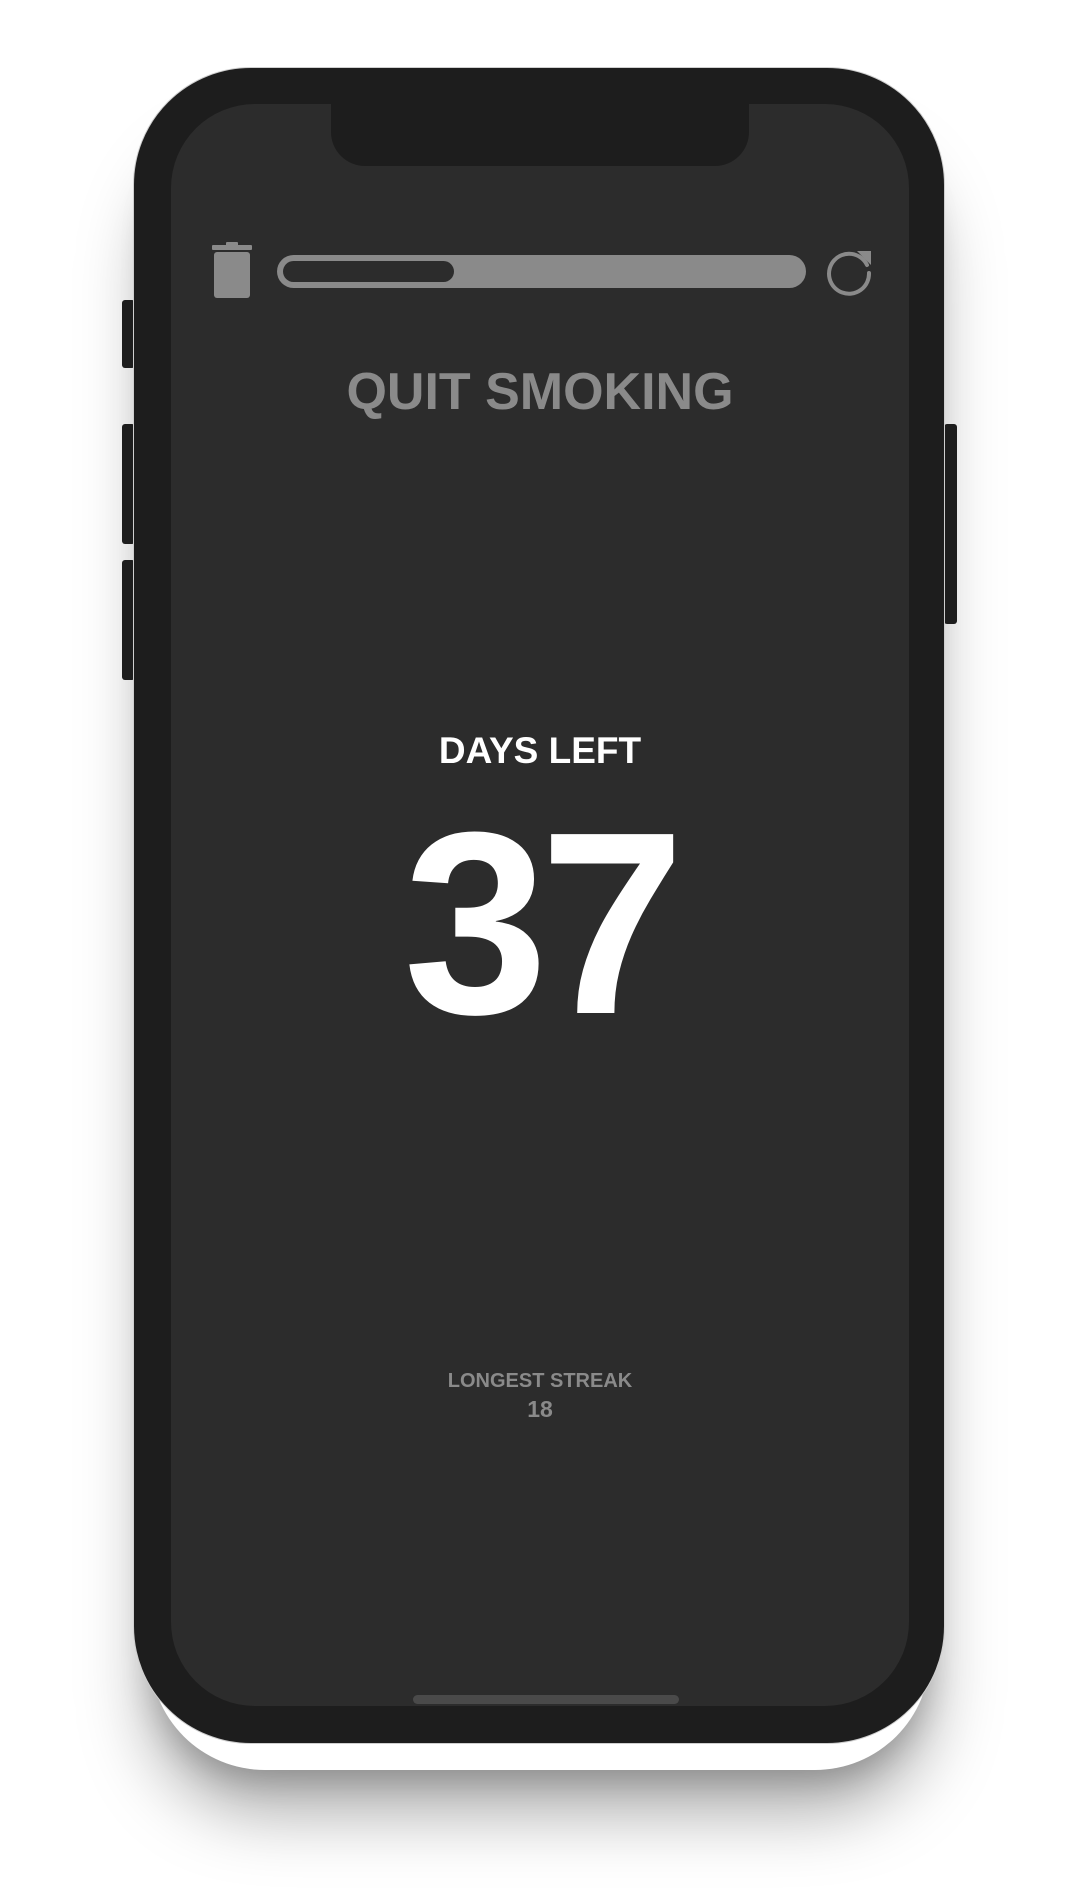 The image size is (1078, 1904). Describe the element at coordinates (540, 1409) in the screenshot. I see `longest-streak-value: 18` at that location.